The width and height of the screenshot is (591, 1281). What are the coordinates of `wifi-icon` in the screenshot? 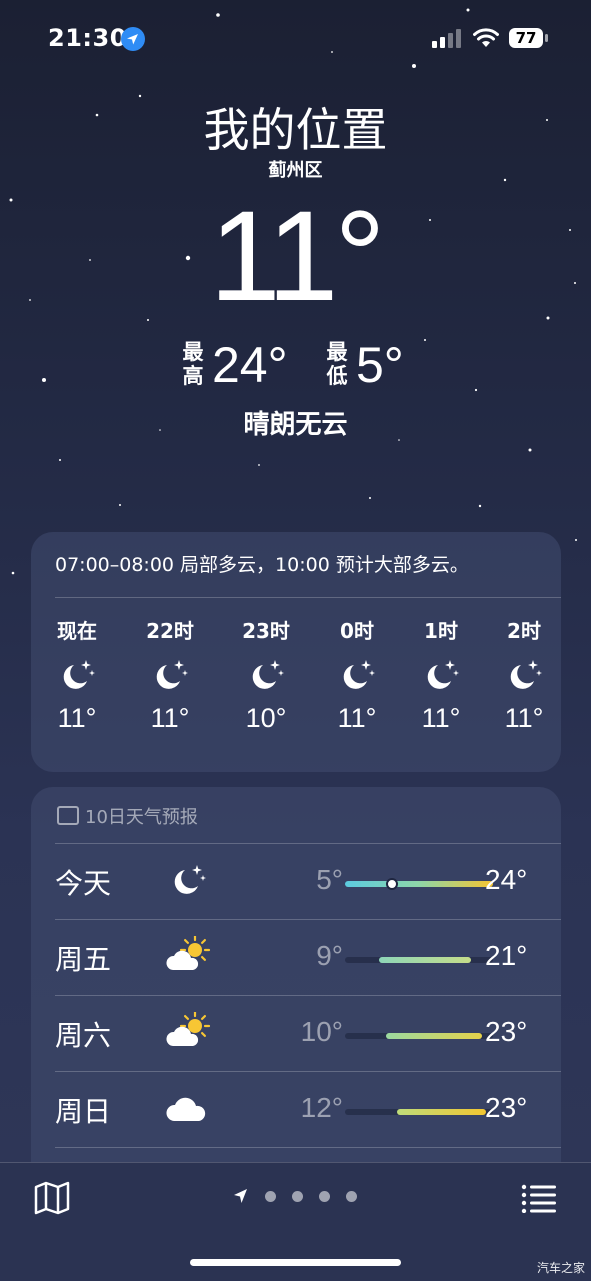 It's located at (486, 37).